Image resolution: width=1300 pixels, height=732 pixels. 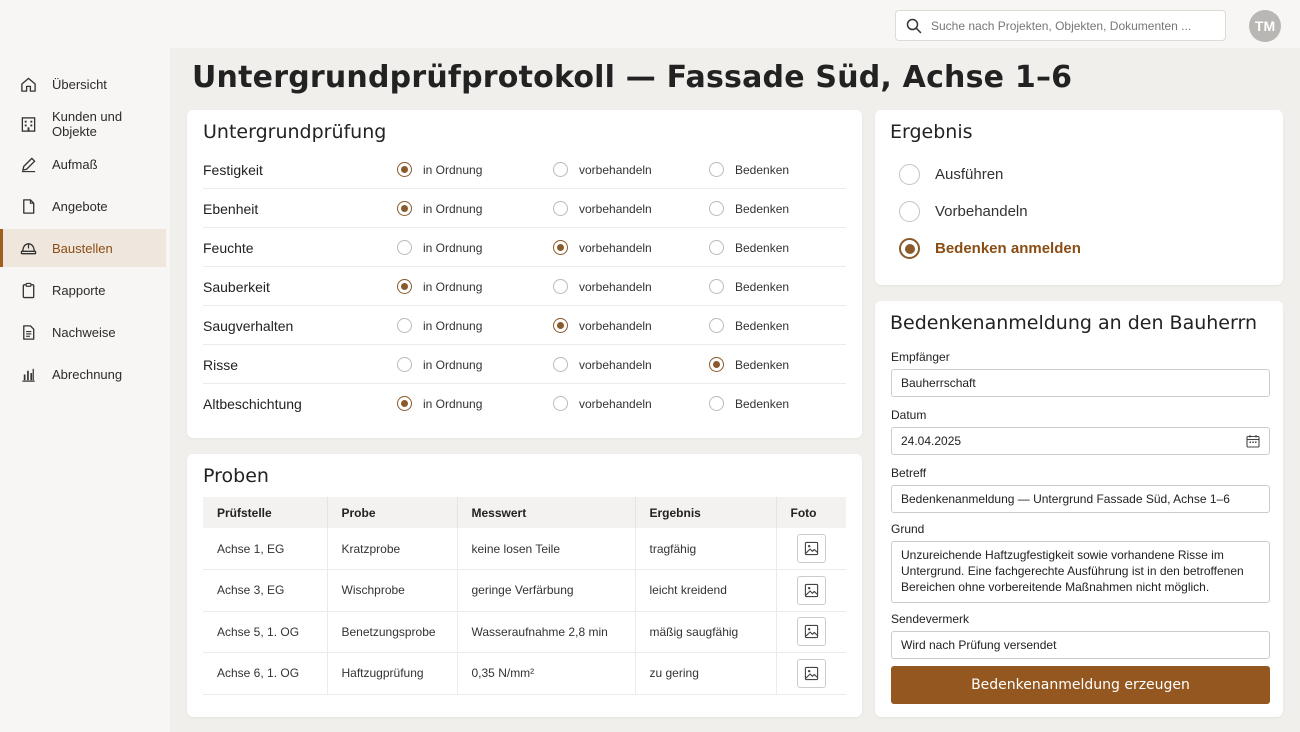 What do you see at coordinates (28, 84) in the screenshot?
I see `home-icon` at bounding box center [28, 84].